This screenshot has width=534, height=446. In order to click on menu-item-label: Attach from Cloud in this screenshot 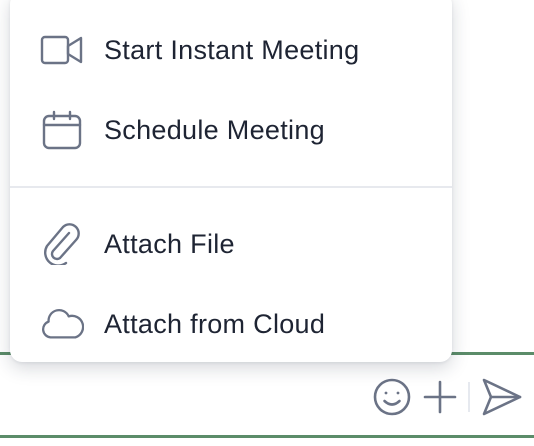, I will do `click(215, 323)`.